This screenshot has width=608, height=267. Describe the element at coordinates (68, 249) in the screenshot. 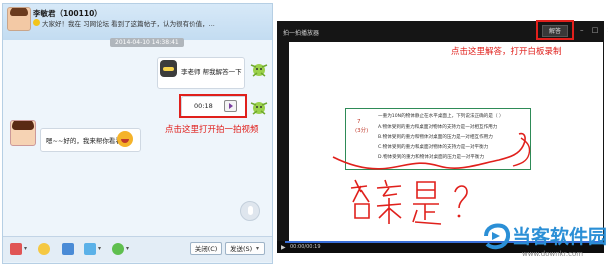

I see `brush-icon` at that location.